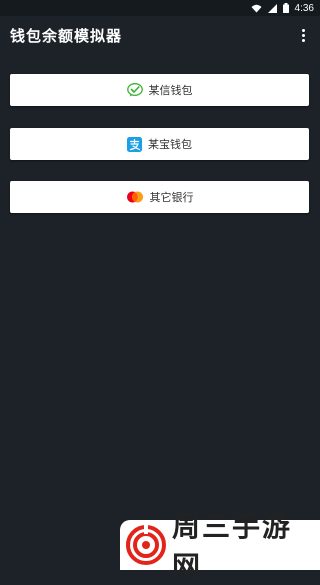  Describe the element at coordinates (160, 35) in the screenshot. I see `app-bar: 钱包余额模拟器` at that location.